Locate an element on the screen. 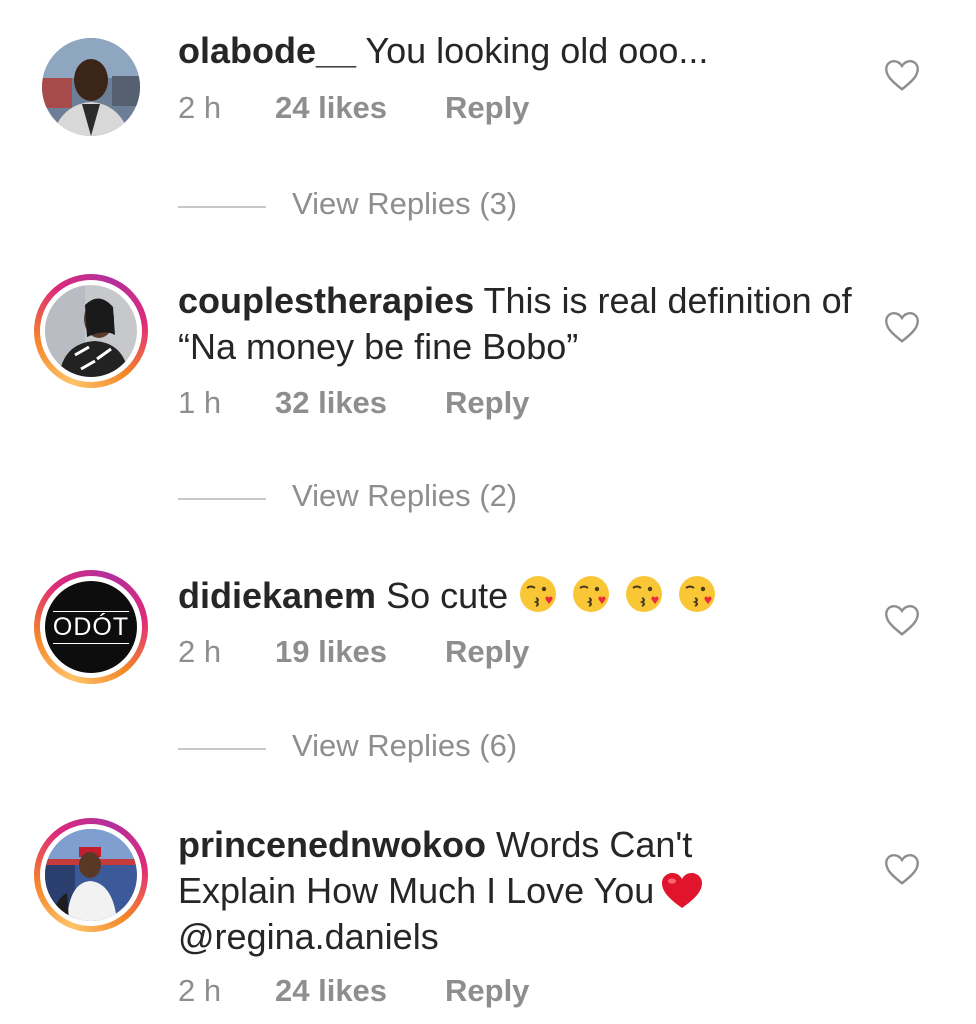 The width and height of the screenshot is (976, 1024). view-replies-label: View Replies (6) is located at coordinates (405, 745).